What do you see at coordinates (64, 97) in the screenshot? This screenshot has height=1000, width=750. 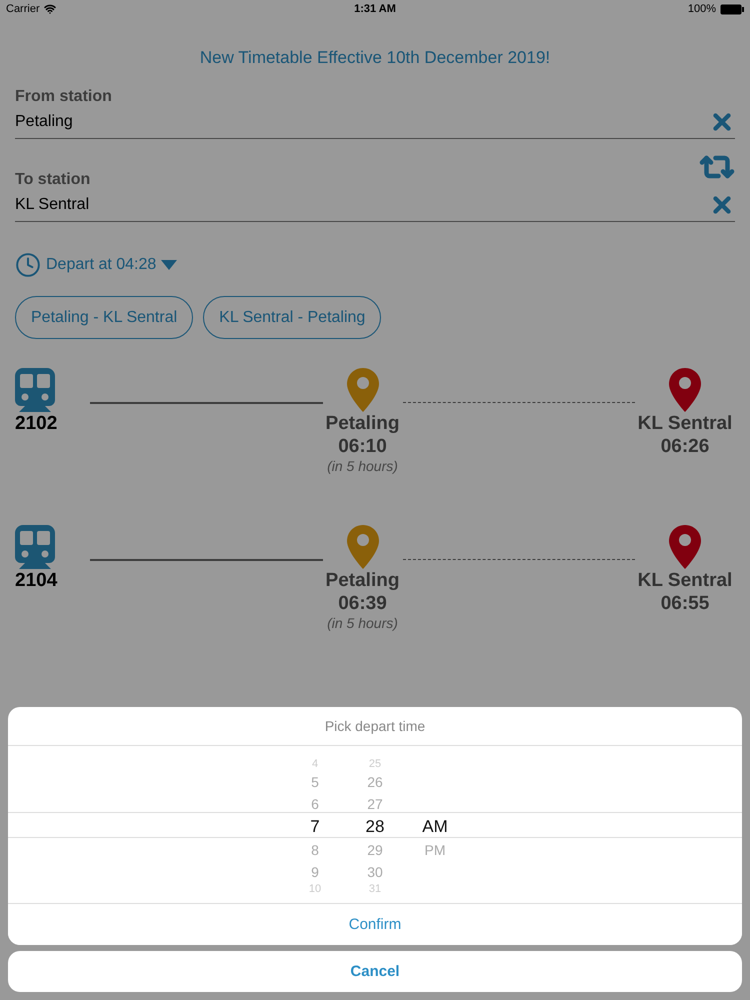 I see `field-label: From station` at bounding box center [64, 97].